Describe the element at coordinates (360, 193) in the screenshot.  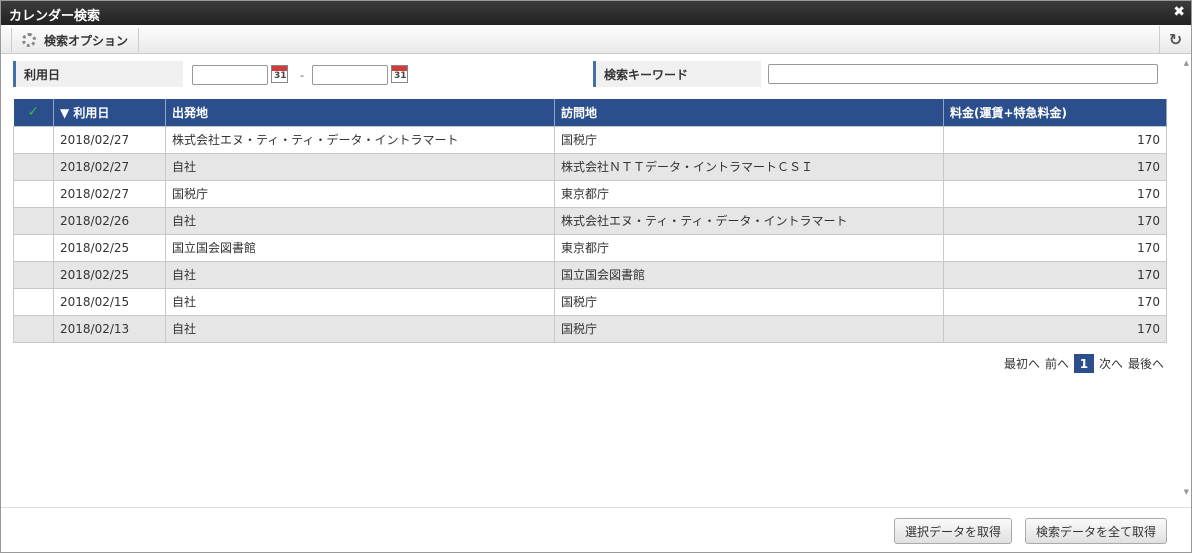
I see `departure-cell: 国税庁` at that location.